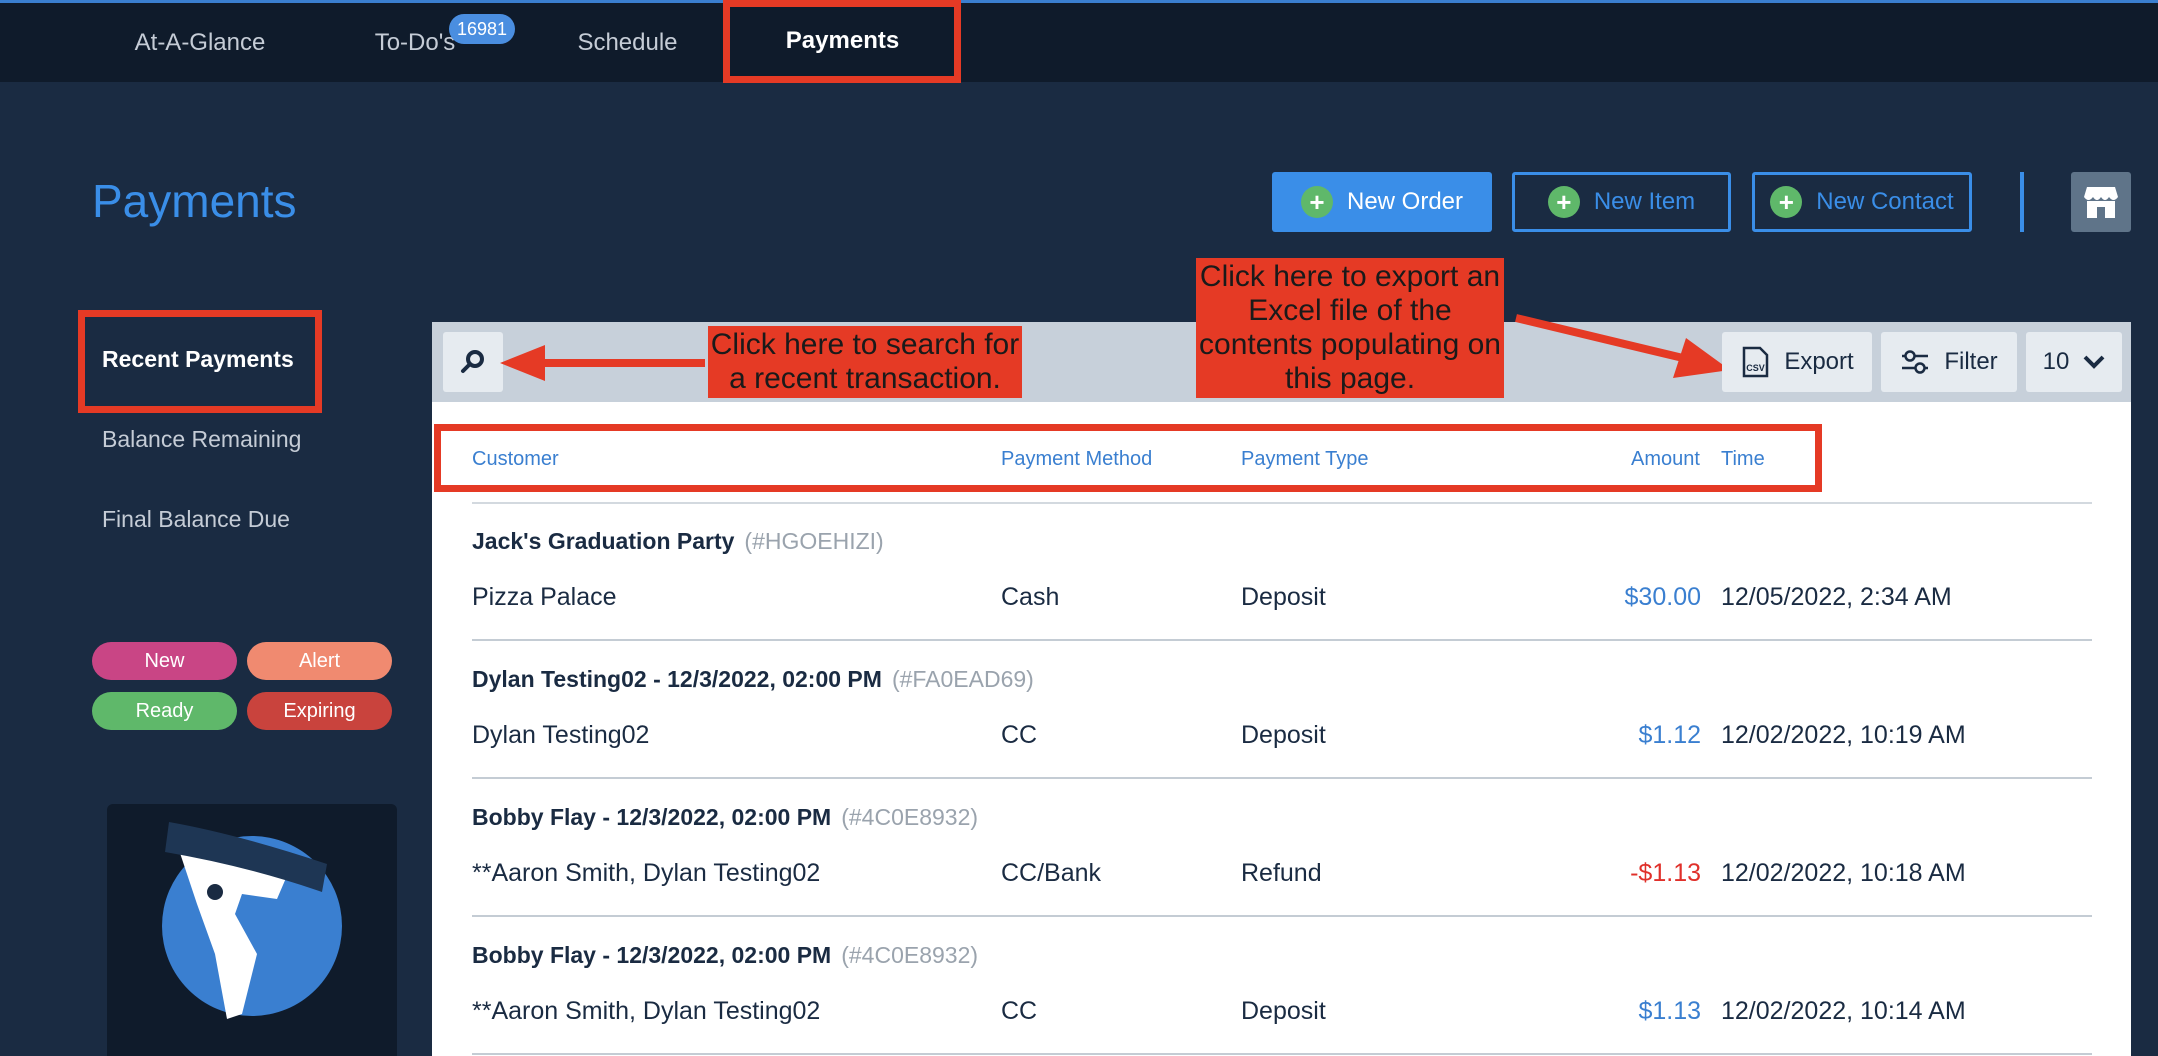 Image resolution: width=2158 pixels, height=1056 pixels. What do you see at coordinates (1843, 1011) in the screenshot?
I see `payment-time: 12/02/2022, 10:14 AM` at bounding box center [1843, 1011].